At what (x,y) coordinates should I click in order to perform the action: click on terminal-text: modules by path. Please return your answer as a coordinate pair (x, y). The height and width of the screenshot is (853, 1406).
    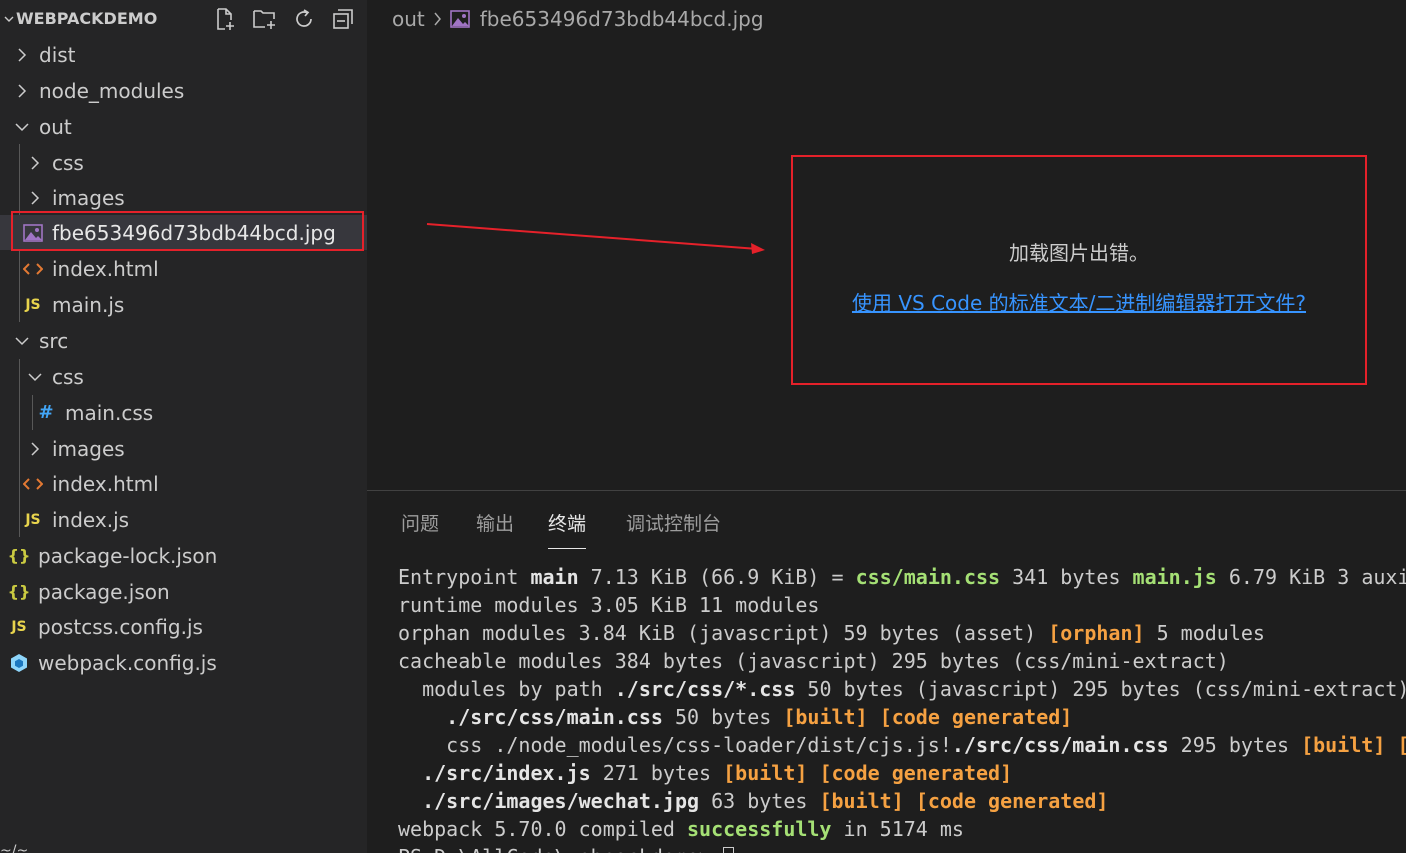
    Looking at the image, I should click on (506, 689).